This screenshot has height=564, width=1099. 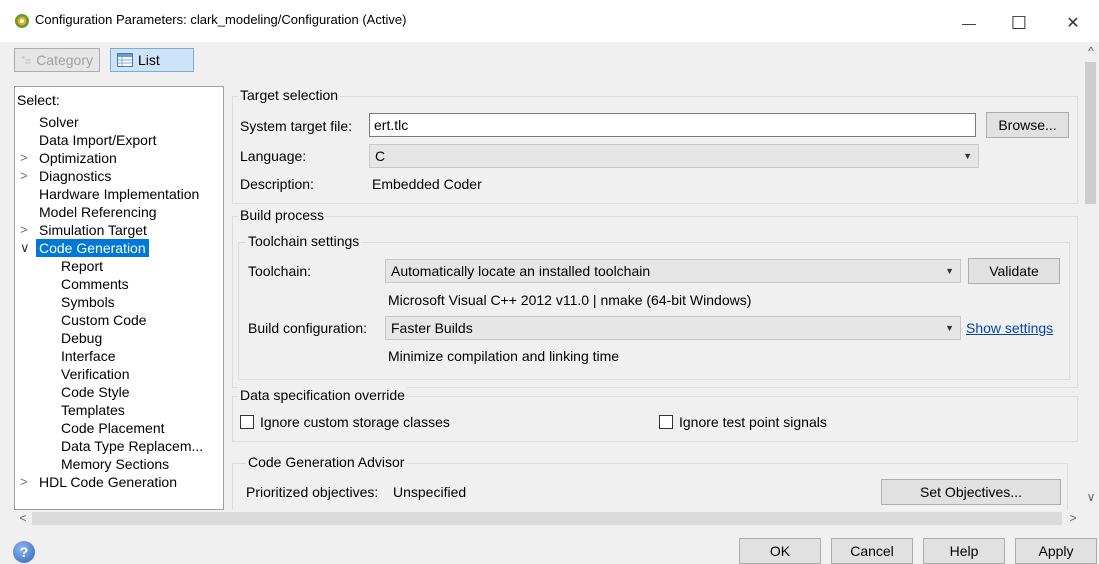 I want to click on minimize-icon: —, so click(x=969, y=23).